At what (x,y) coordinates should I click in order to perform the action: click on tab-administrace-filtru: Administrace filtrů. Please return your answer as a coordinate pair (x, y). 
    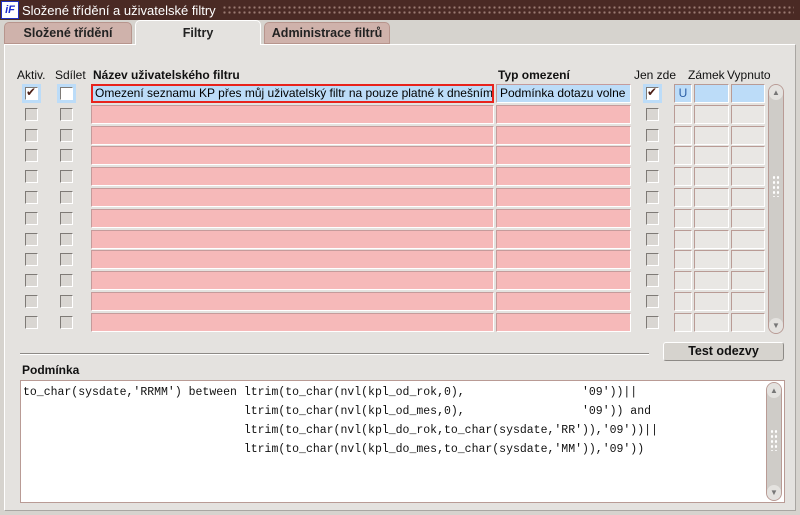
    Looking at the image, I should click on (327, 33).